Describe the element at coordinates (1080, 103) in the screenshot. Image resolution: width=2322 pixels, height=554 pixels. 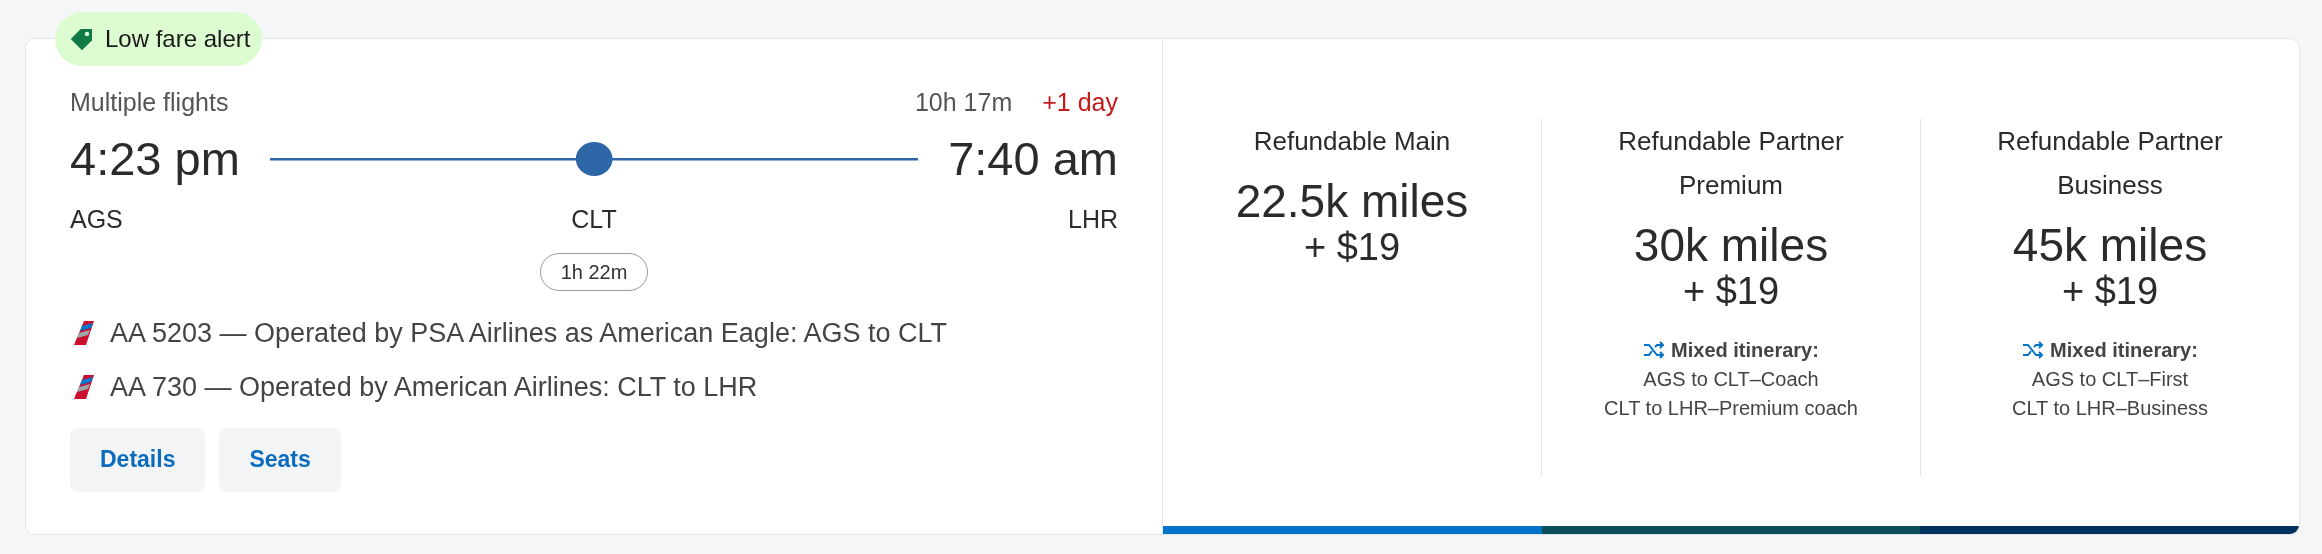
I see `day-offset: +1 day` at that location.